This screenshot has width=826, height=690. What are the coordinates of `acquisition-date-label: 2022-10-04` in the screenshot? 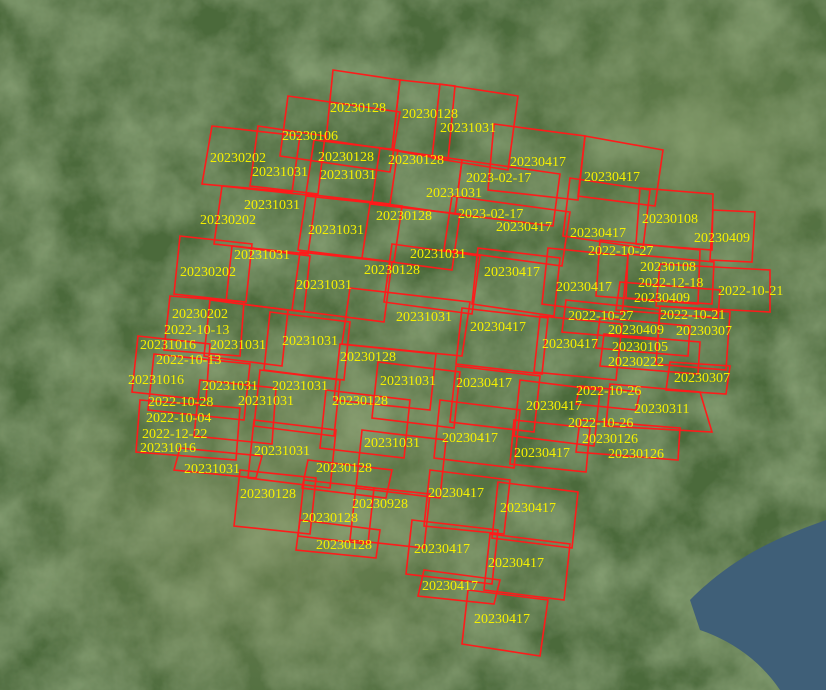 It's located at (178, 418).